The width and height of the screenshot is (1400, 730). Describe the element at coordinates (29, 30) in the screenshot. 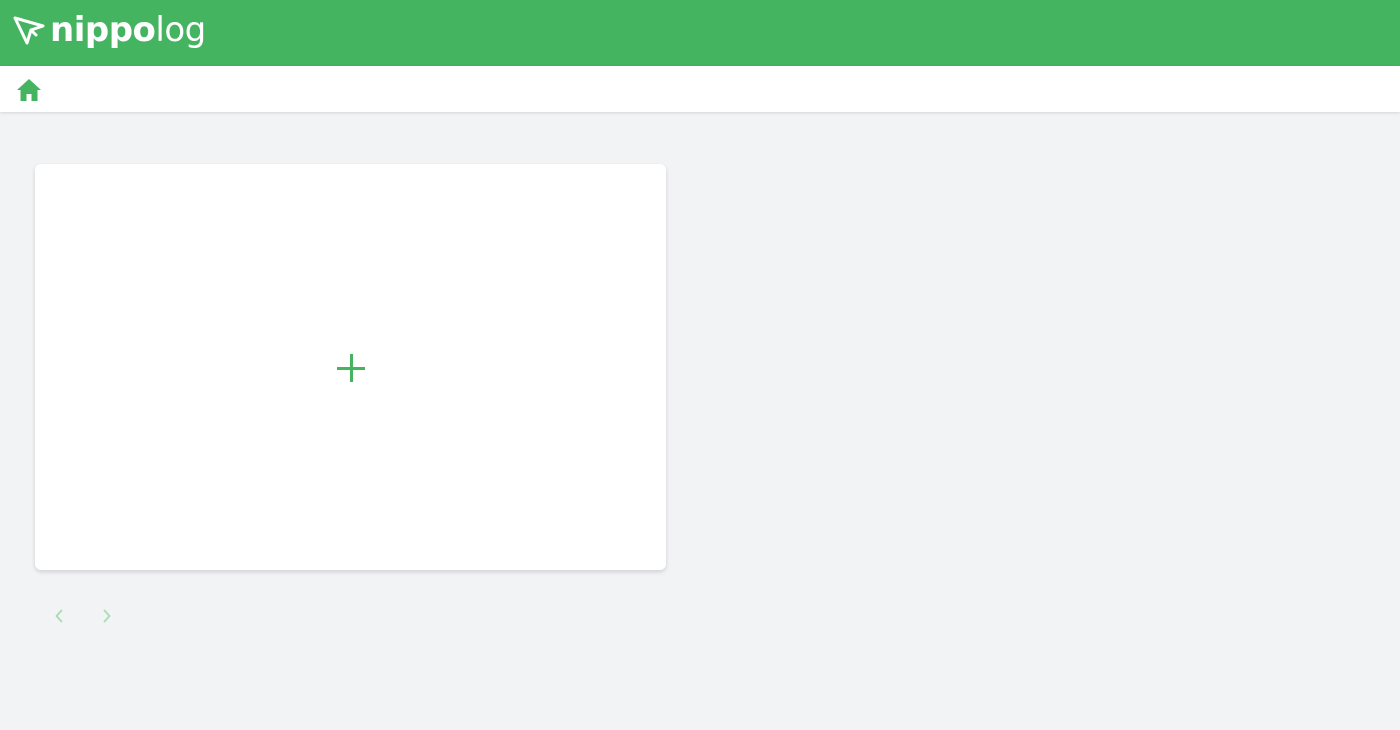

I see `paper-plane-icon` at that location.